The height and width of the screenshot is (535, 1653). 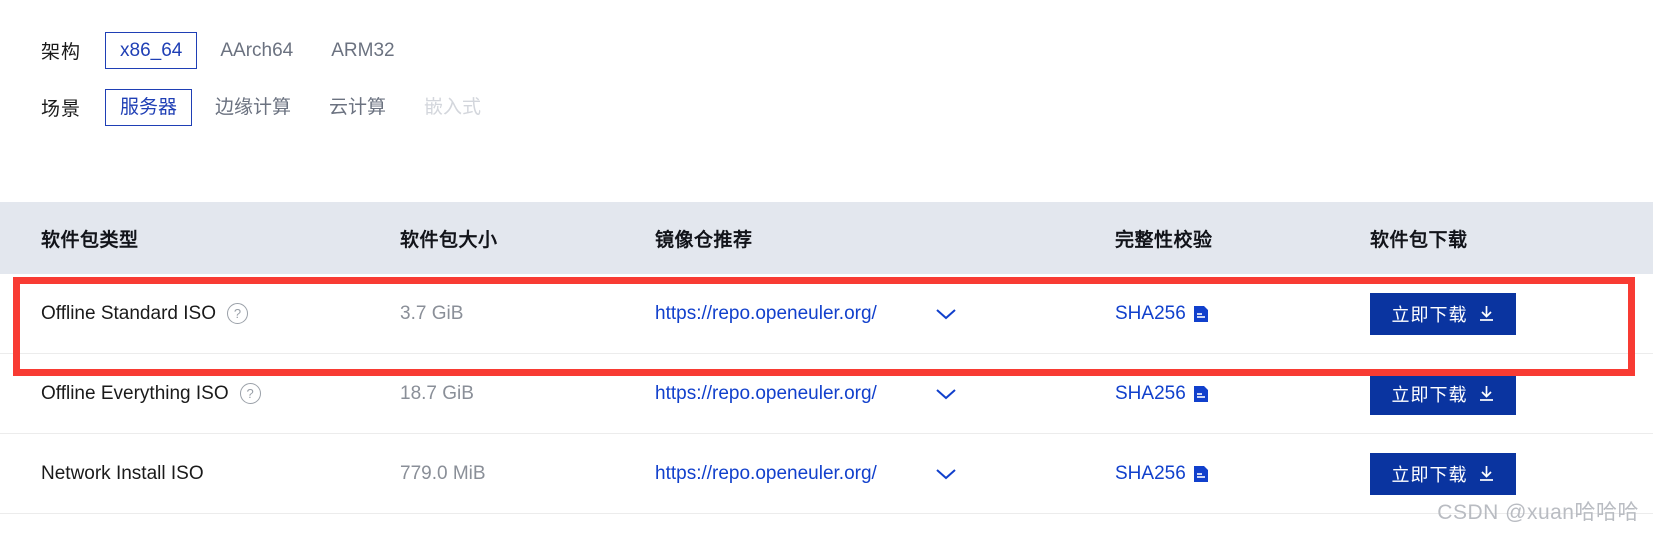 What do you see at coordinates (437, 393) in the screenshot?
I see `cell-package-size: 18.7 GiB` at bounding box center [437, 393].